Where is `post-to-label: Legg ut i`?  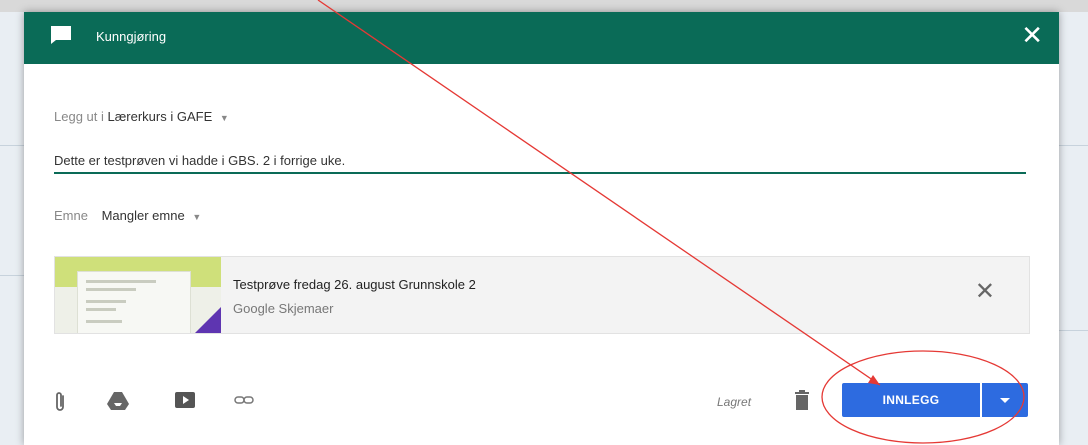
post-to-label: Legg ut i is located at coordinates (79, 116).